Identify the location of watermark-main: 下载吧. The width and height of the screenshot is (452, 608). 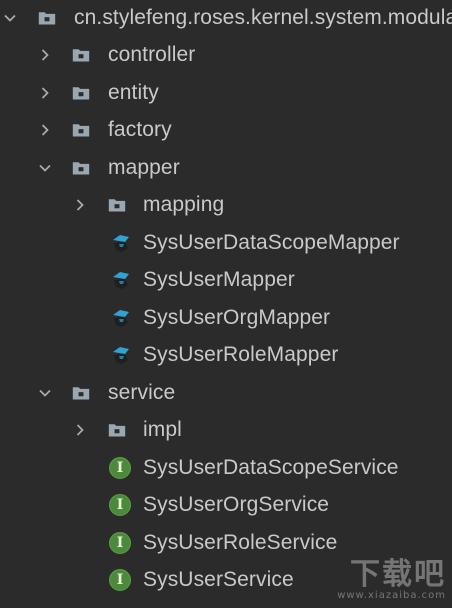
(398, 574).